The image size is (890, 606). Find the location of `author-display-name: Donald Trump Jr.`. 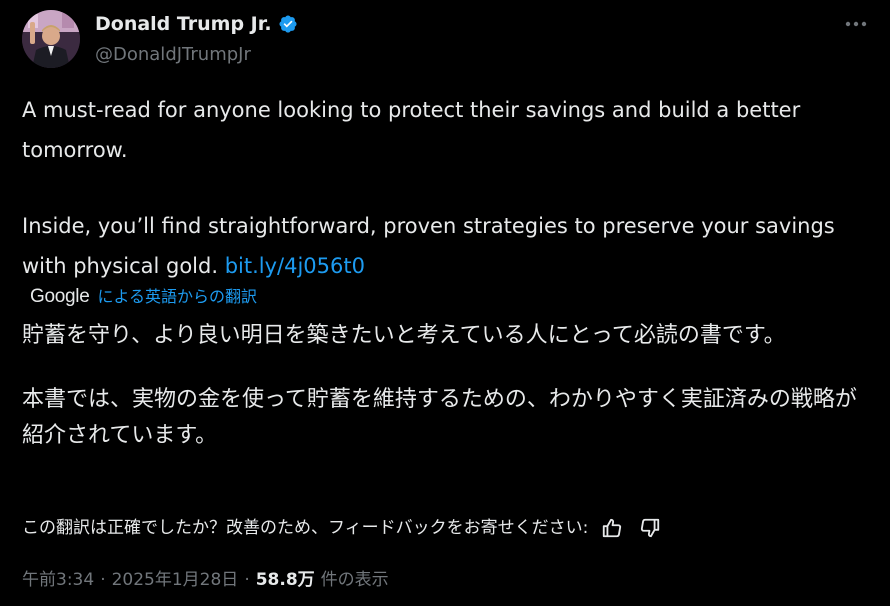

author-display-name: Donald Trump Jr. is located at coordinates (183, 24).